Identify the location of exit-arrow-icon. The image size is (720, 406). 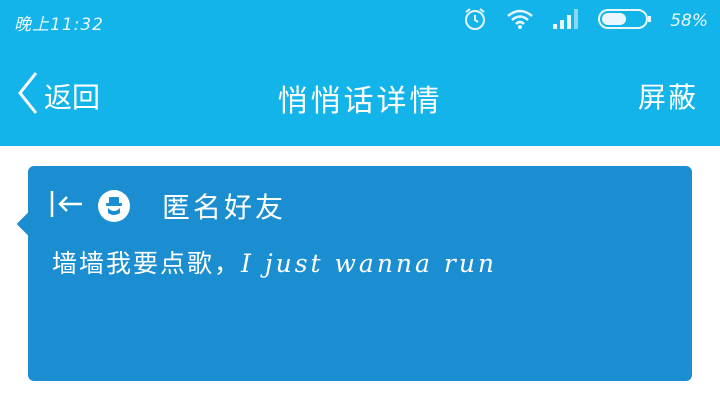
(67, 206).